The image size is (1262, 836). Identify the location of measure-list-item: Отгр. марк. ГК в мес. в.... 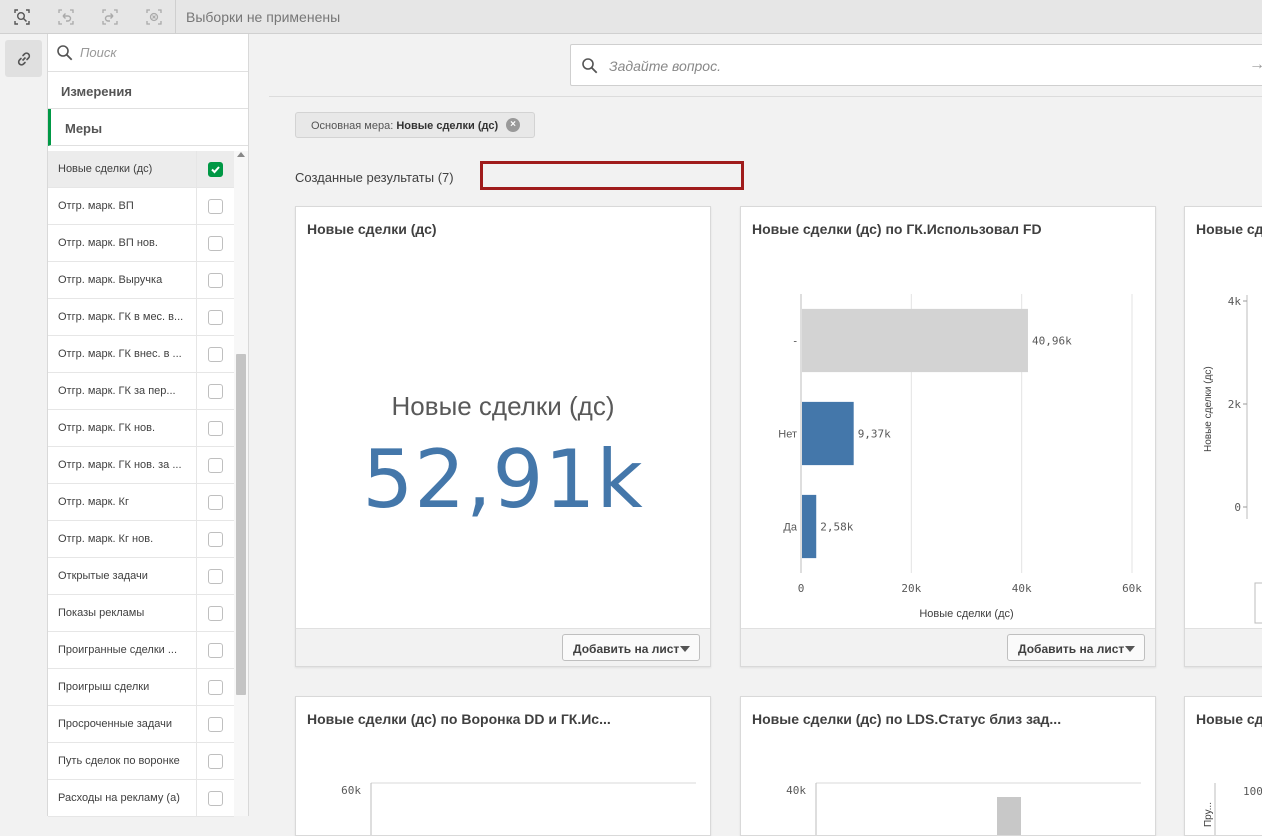
(141, 317).